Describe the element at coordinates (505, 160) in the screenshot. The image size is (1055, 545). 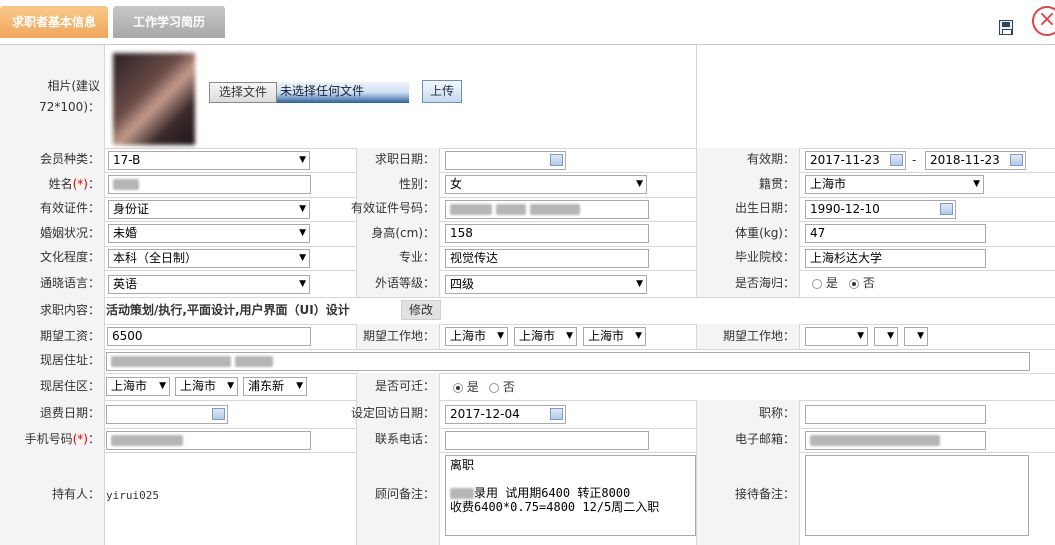
I see `job-date-input` at that location.